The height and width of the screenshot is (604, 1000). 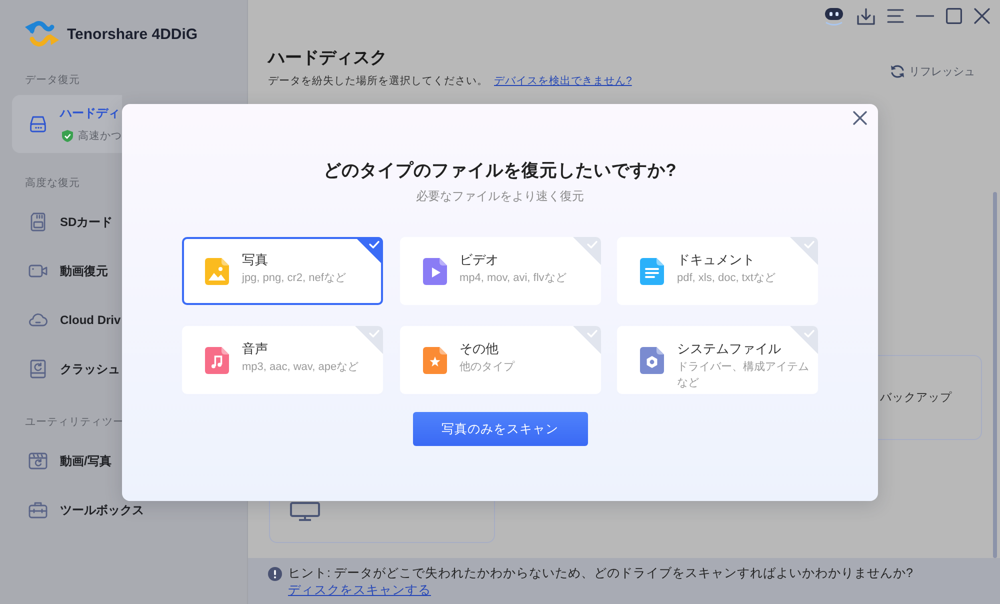 What do you see at coordinates (995, 375) in the screenshot?
I see `scrollbar-thumb` at bounding box center [995, 375].